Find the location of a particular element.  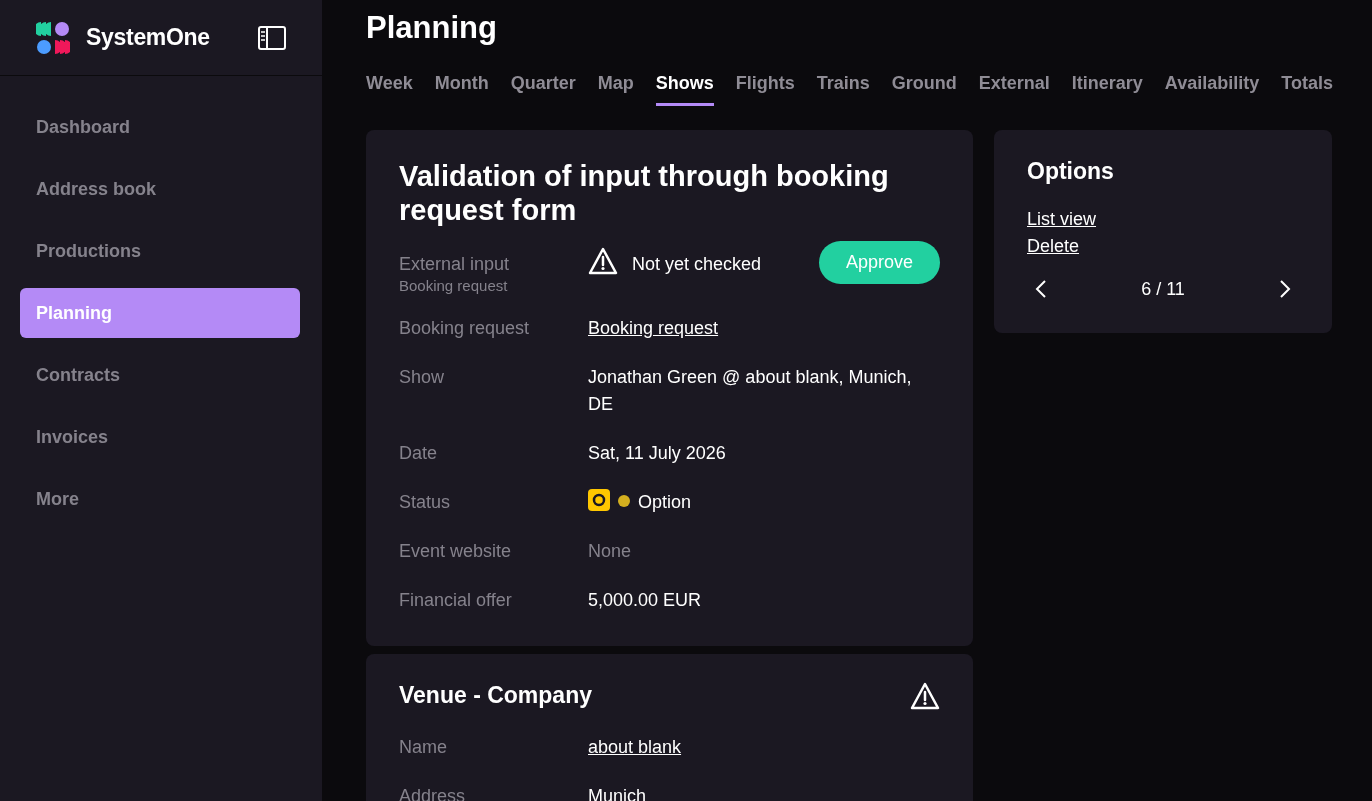

field-label: Booking request is located at coordinates (464, 328).